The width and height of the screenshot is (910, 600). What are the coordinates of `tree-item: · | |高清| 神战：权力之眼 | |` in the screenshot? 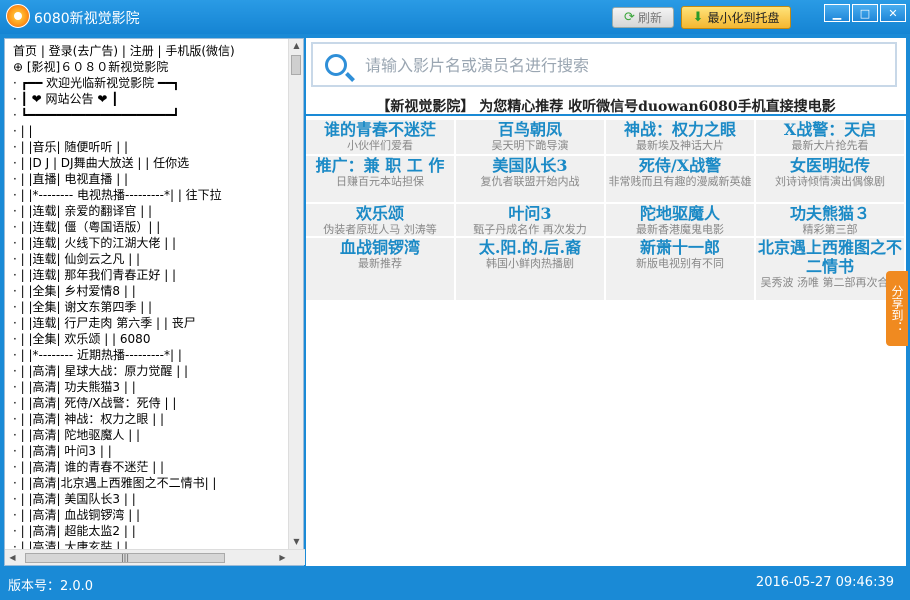 It's located at (88, 419).